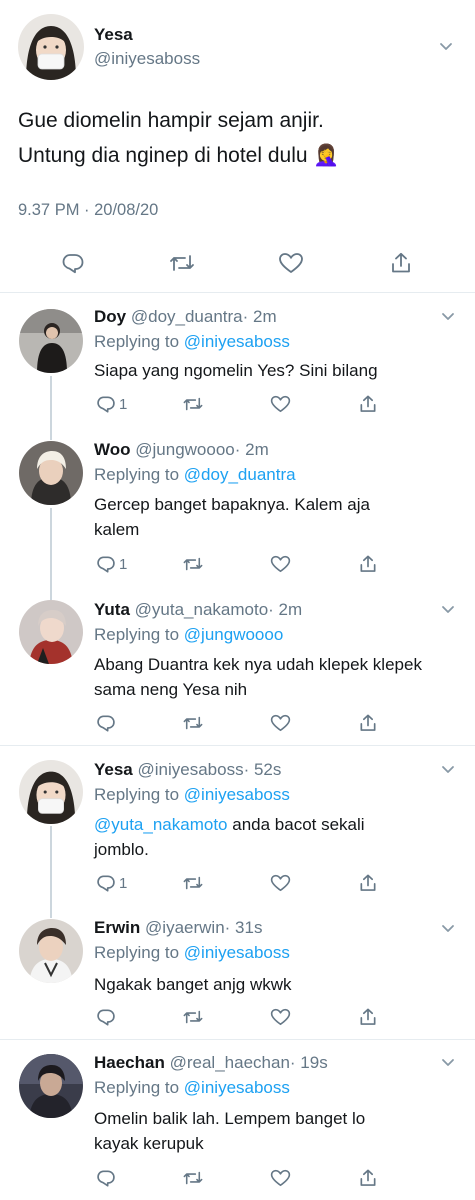 The height and width of the screenshot is (1200, 475). I want to click on tweet-text-line: Gue diomelin hampir sejam anjir., so click(171, 120).